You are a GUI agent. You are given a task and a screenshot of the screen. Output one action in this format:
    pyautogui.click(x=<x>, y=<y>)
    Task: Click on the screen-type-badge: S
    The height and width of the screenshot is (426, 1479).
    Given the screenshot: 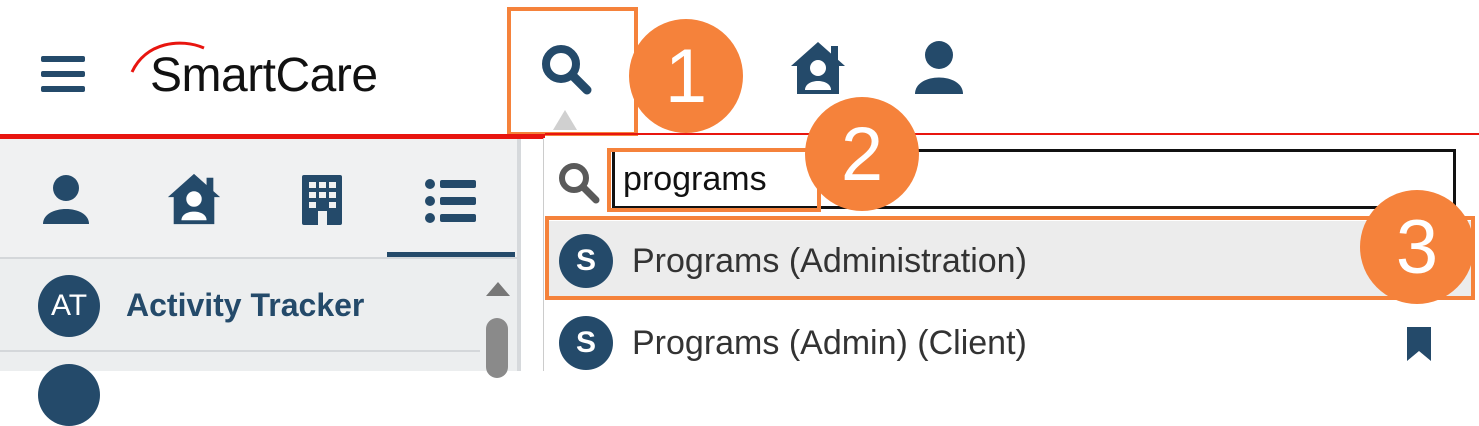 What is the action you would take?
    pyautogui.click(x=586, y=343)
    